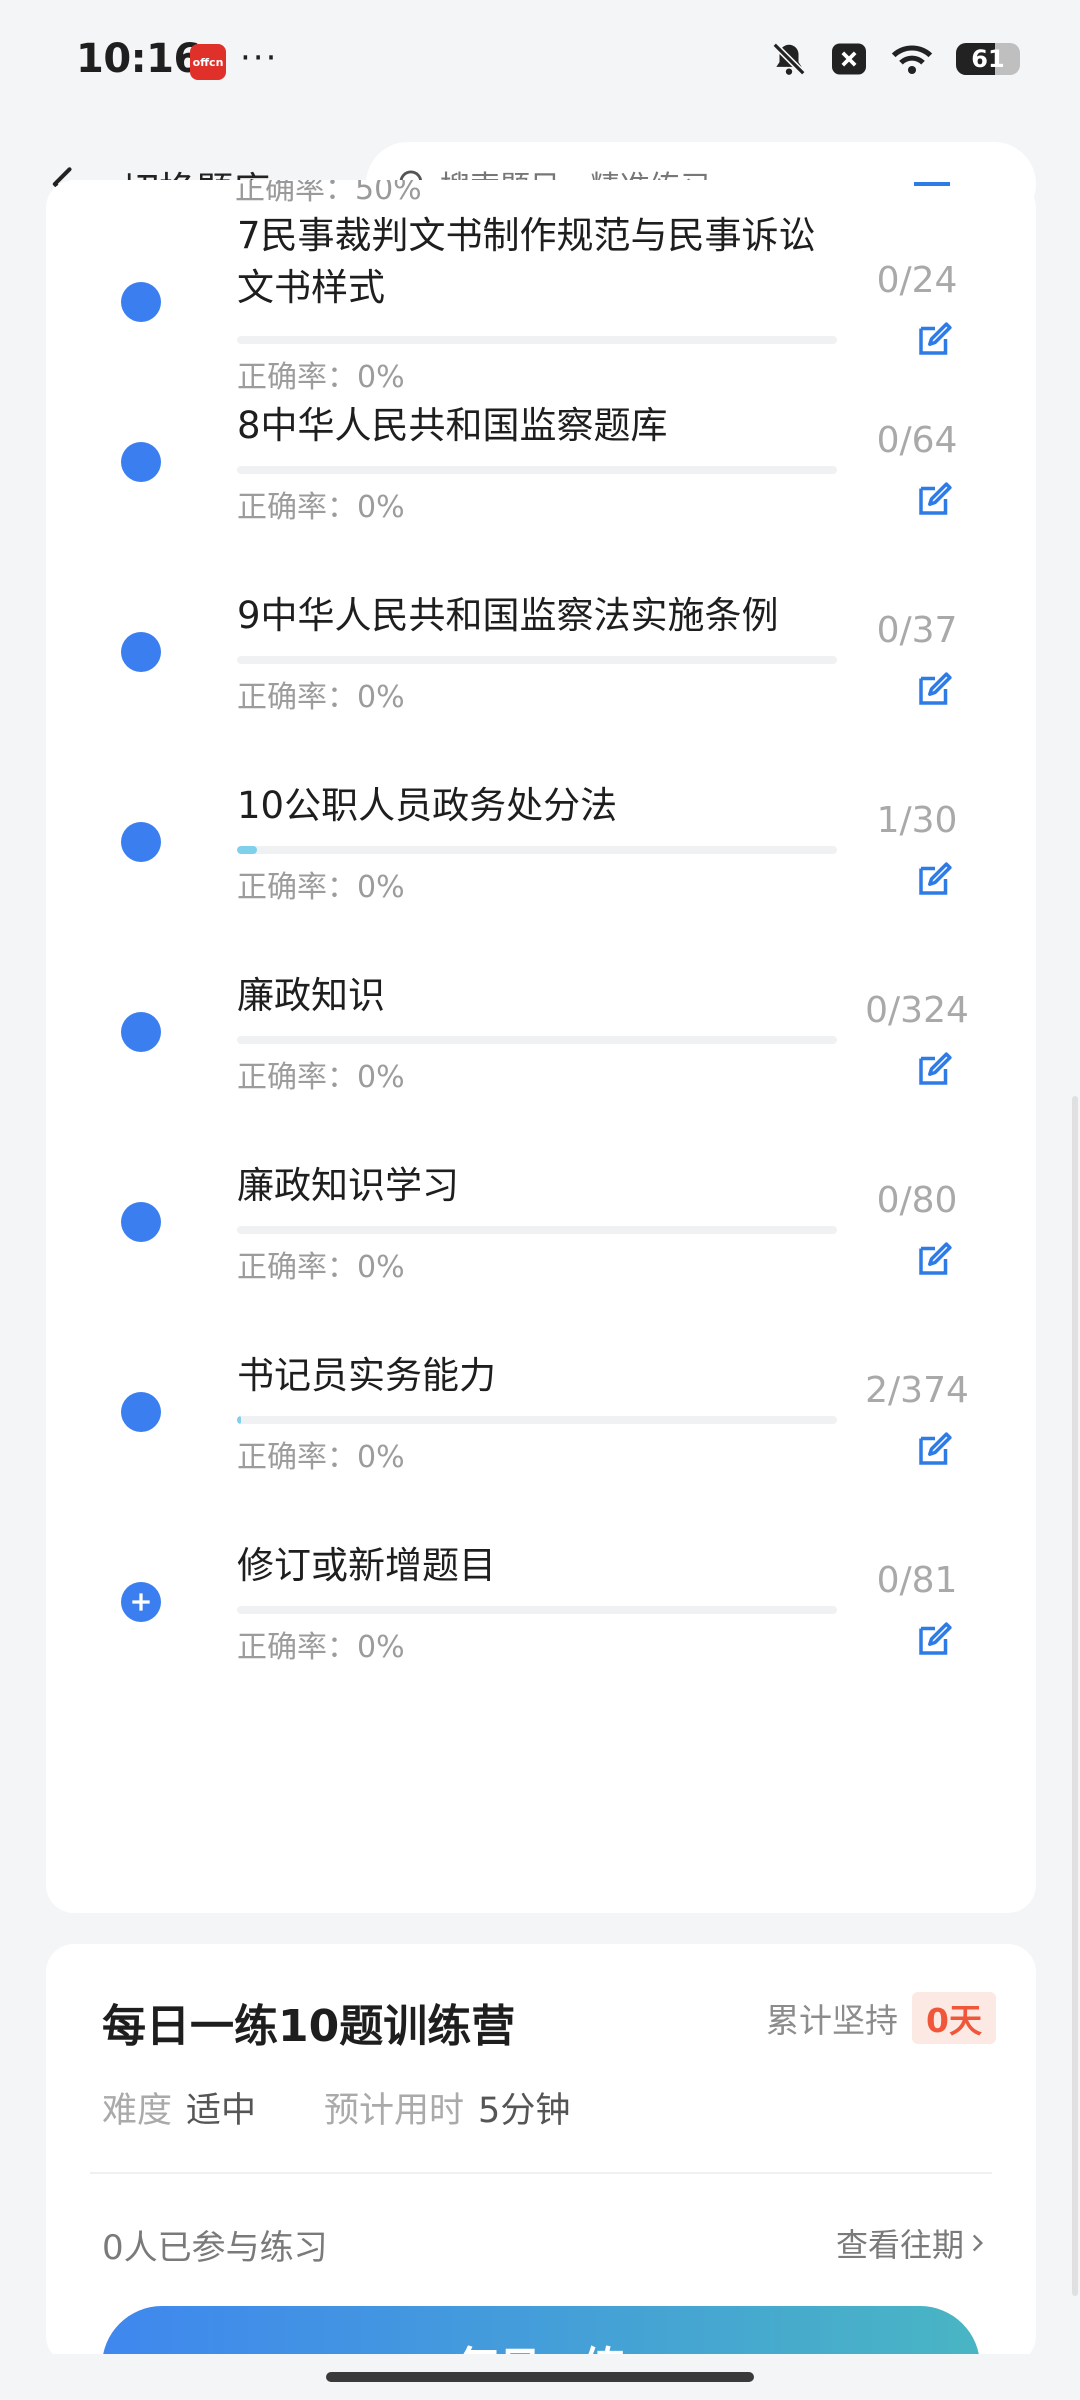  I want to click on list-item: 8中华人民共和国监察题库正确率：0% 0/64, so click(541, 495).